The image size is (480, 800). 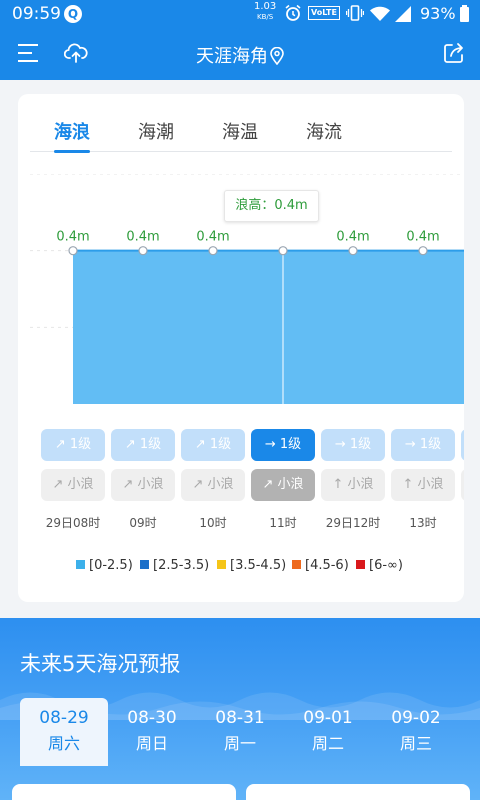 I want to click on forecast-weekday: 周六, so click(x=63, y=743).